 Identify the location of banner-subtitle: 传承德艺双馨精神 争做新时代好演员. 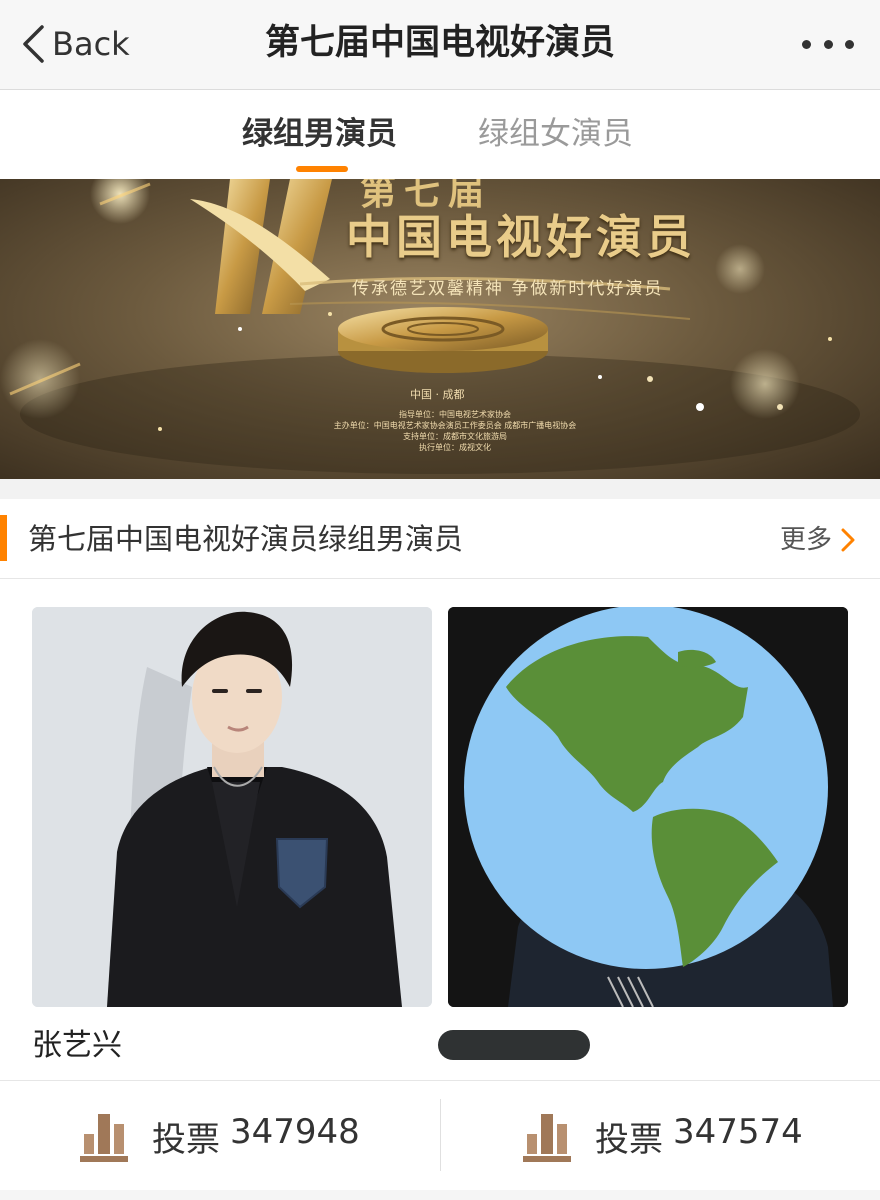
(508, 289).